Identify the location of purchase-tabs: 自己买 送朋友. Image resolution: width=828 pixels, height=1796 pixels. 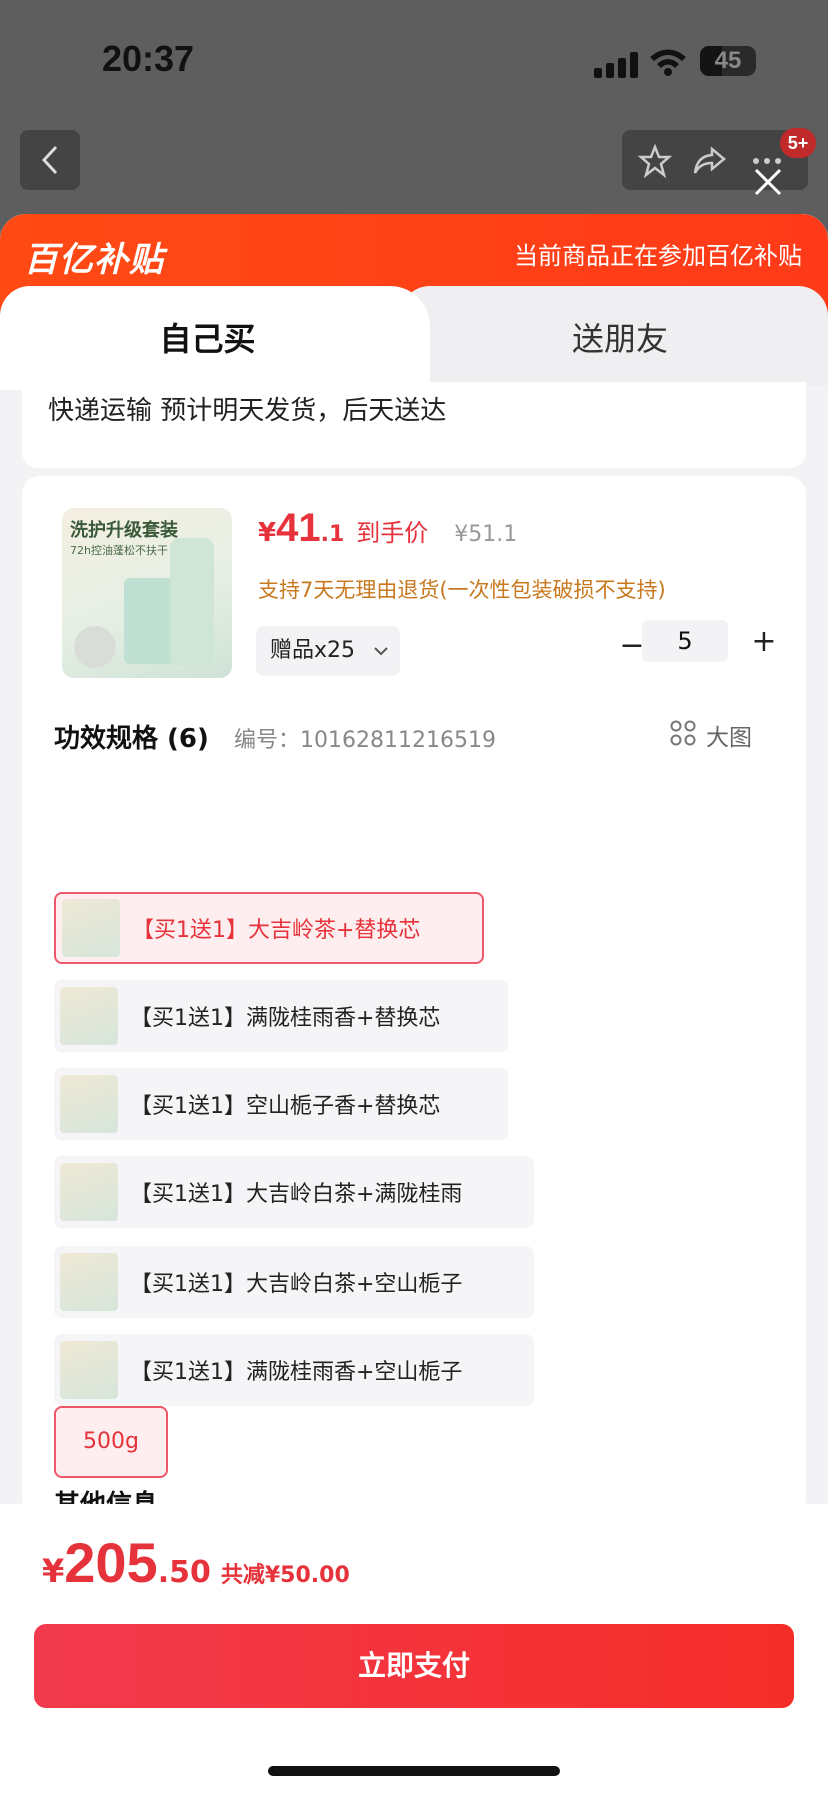
(414, 338).